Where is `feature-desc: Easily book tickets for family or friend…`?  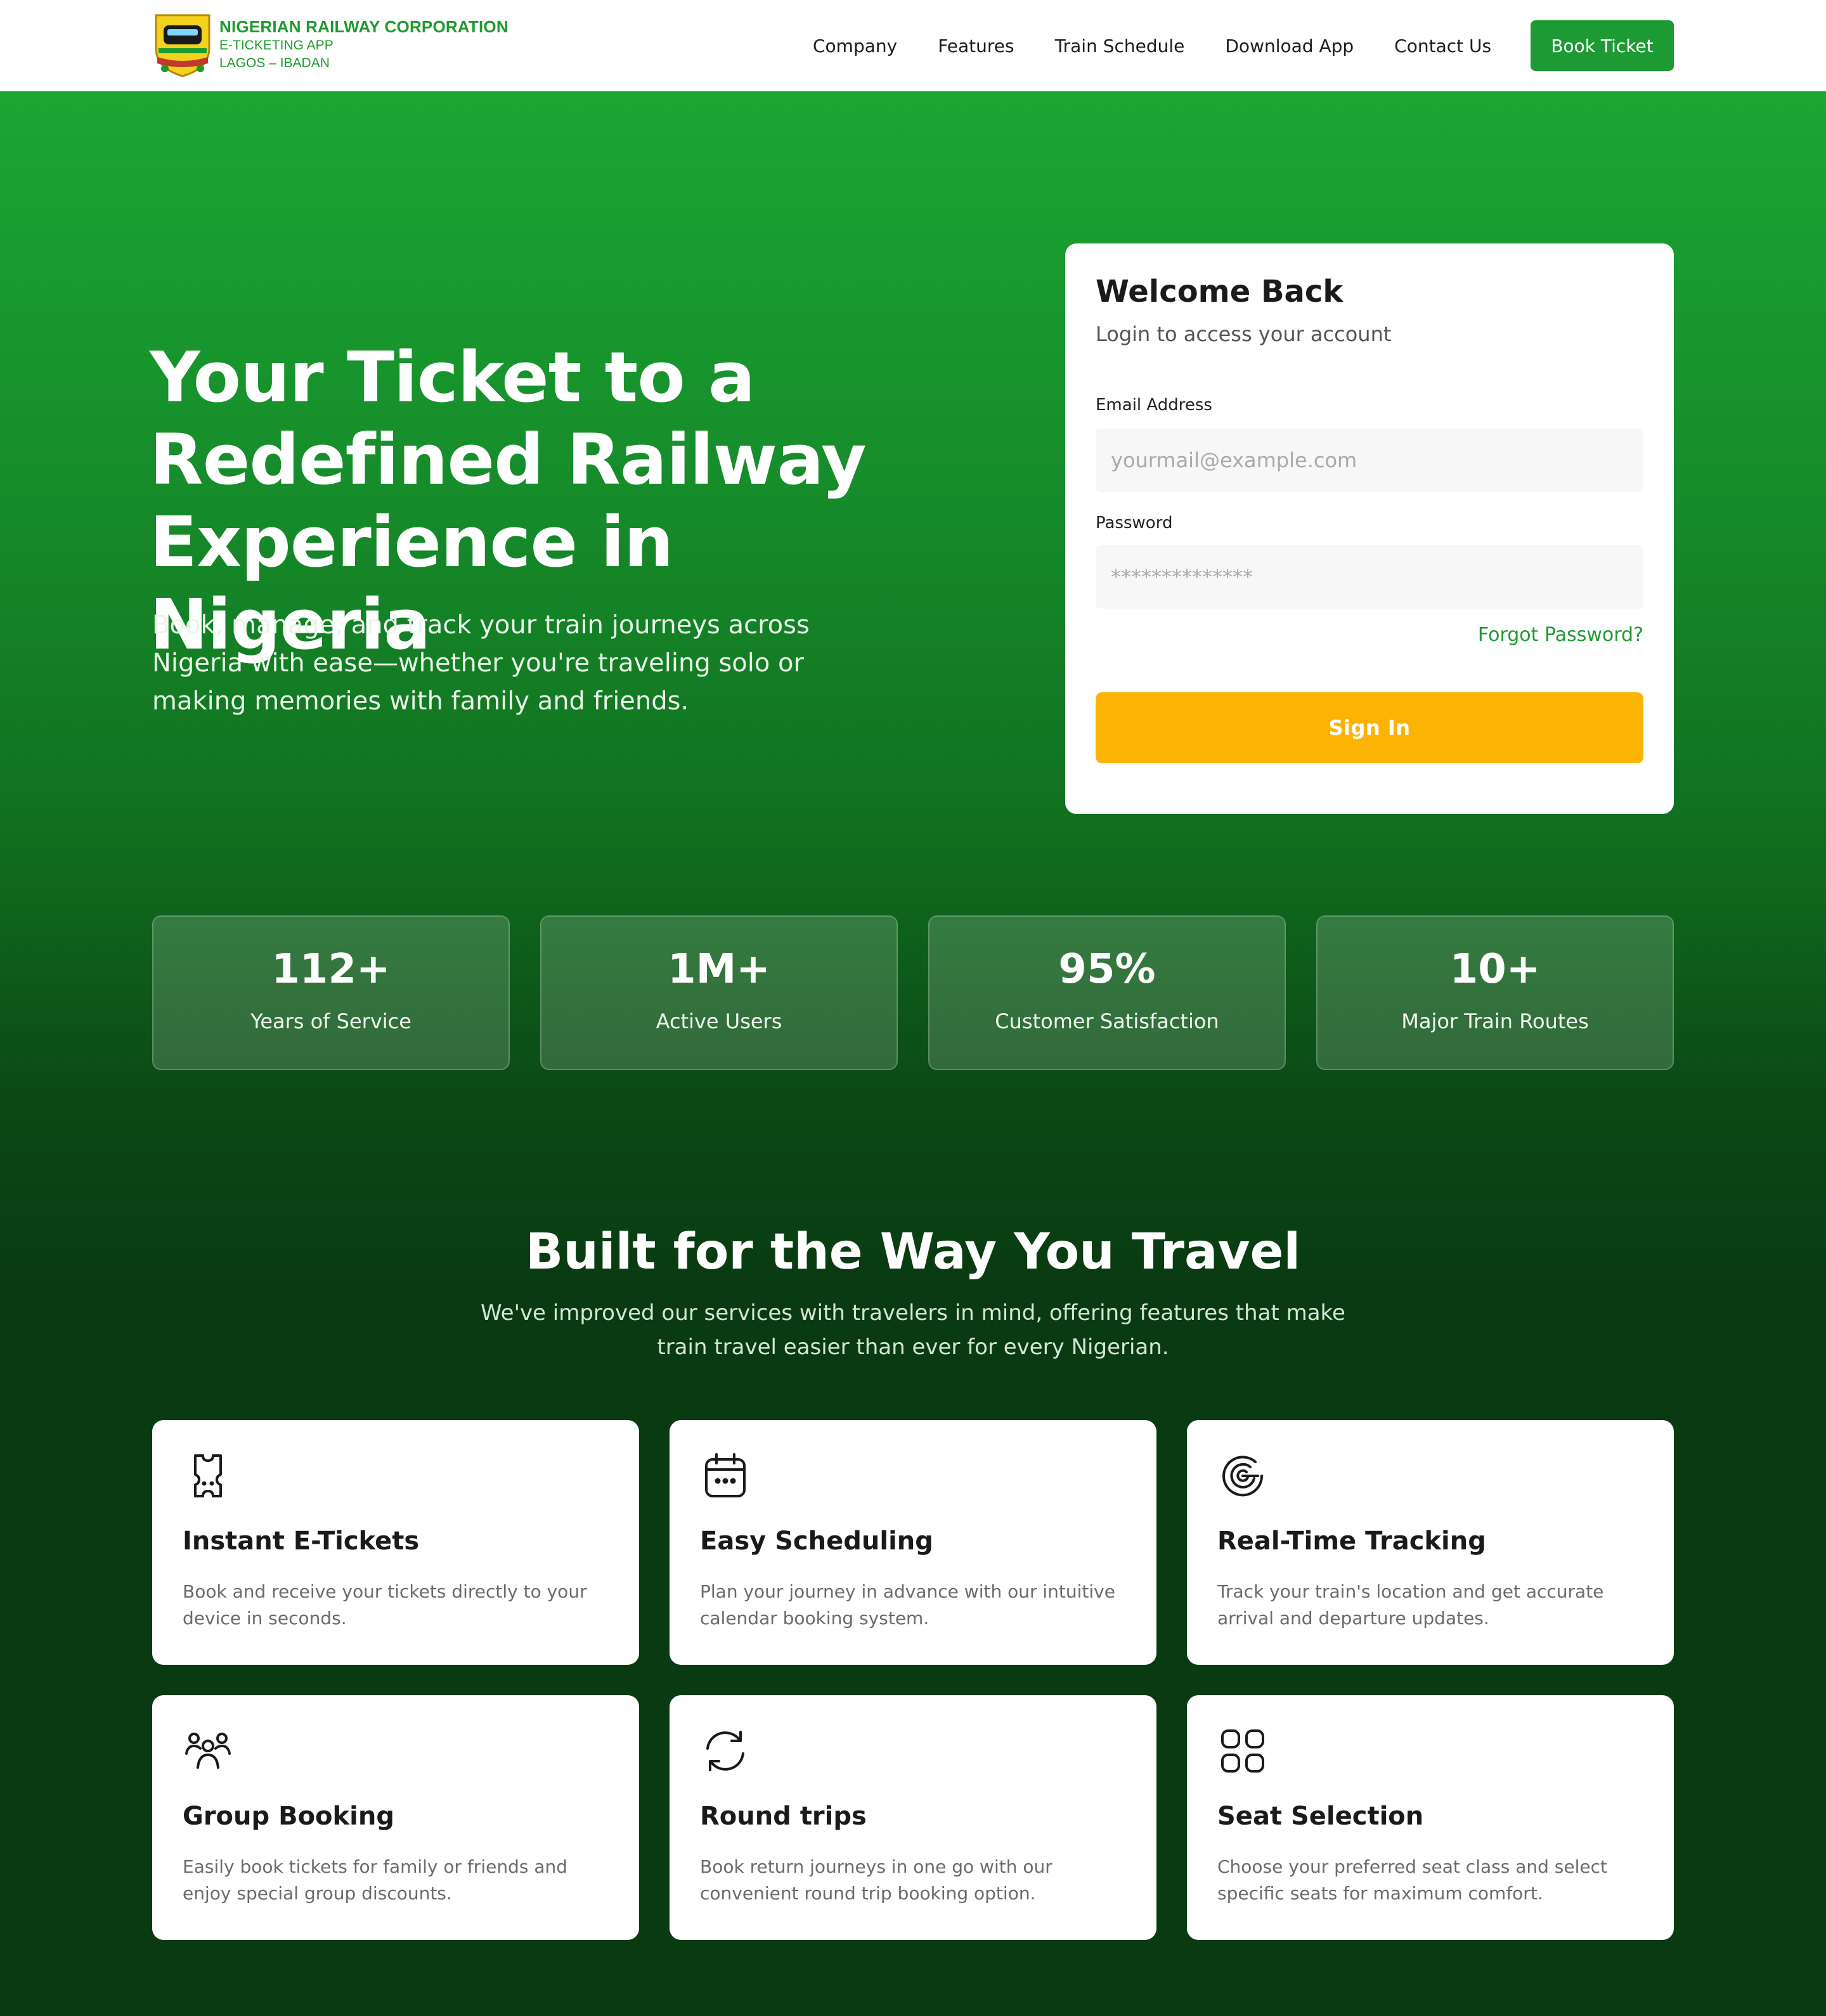 feature-desc: Easily book tickets for family or friend… is located at coordinates (375, 1880).